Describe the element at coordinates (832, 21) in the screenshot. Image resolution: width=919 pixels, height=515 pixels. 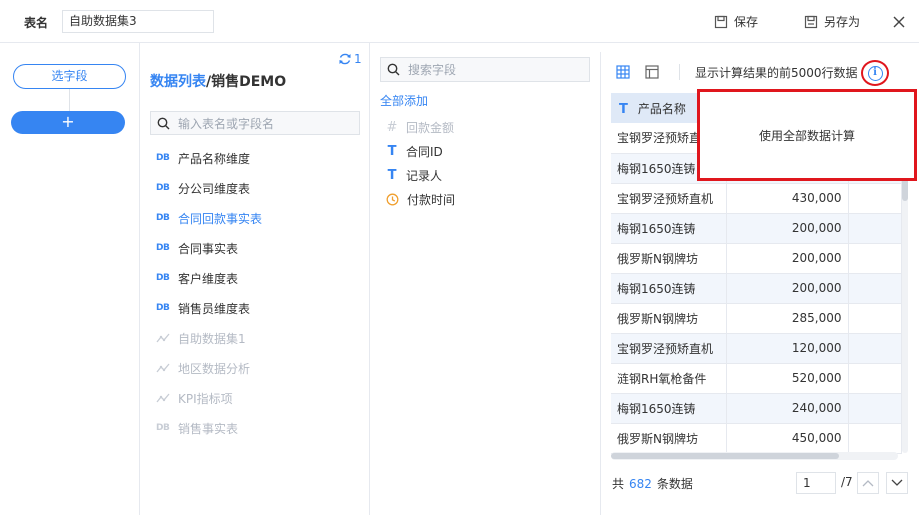
I see `save-as-button: 另存为` at that location.